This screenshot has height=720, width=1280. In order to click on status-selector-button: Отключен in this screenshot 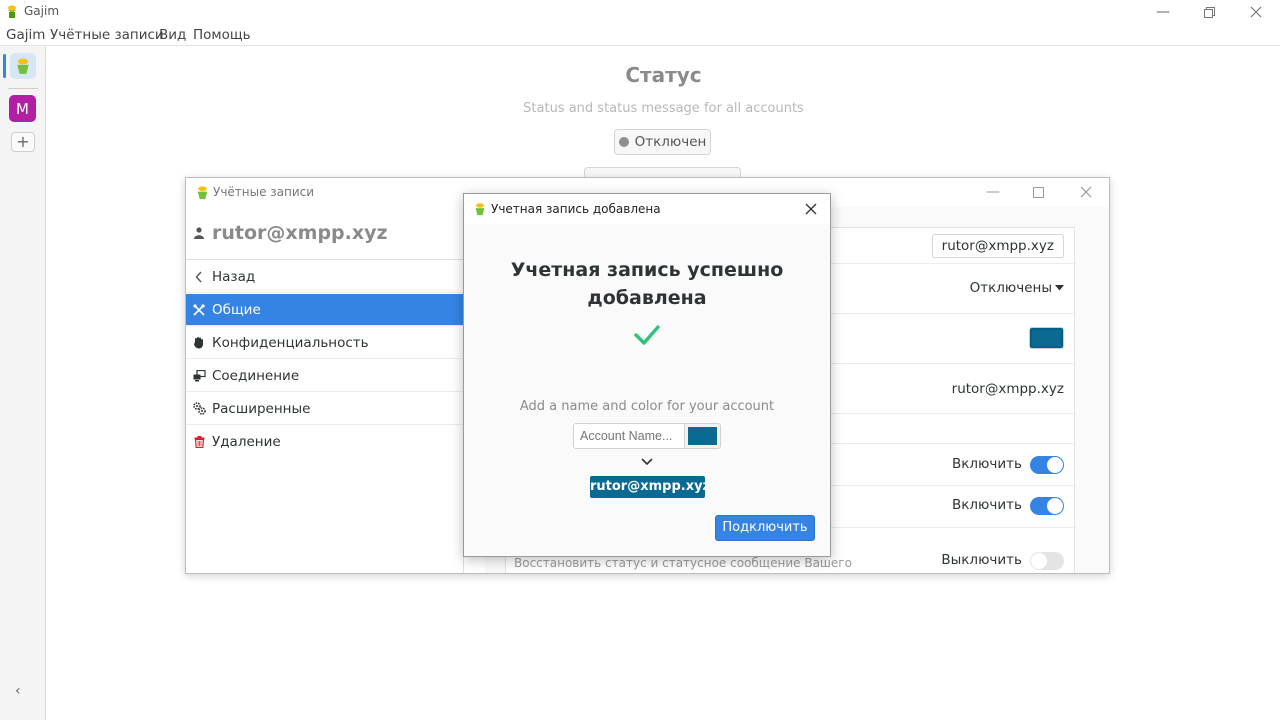, I will do `click(662, 142)`.